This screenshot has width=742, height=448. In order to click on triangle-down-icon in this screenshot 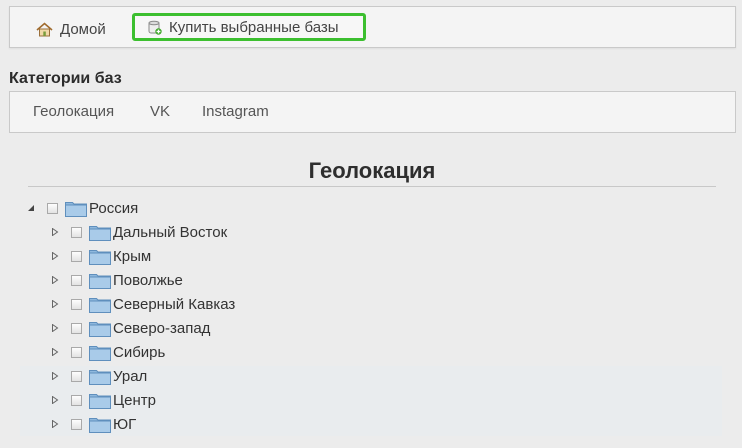, I will do `click(31, 208)`.